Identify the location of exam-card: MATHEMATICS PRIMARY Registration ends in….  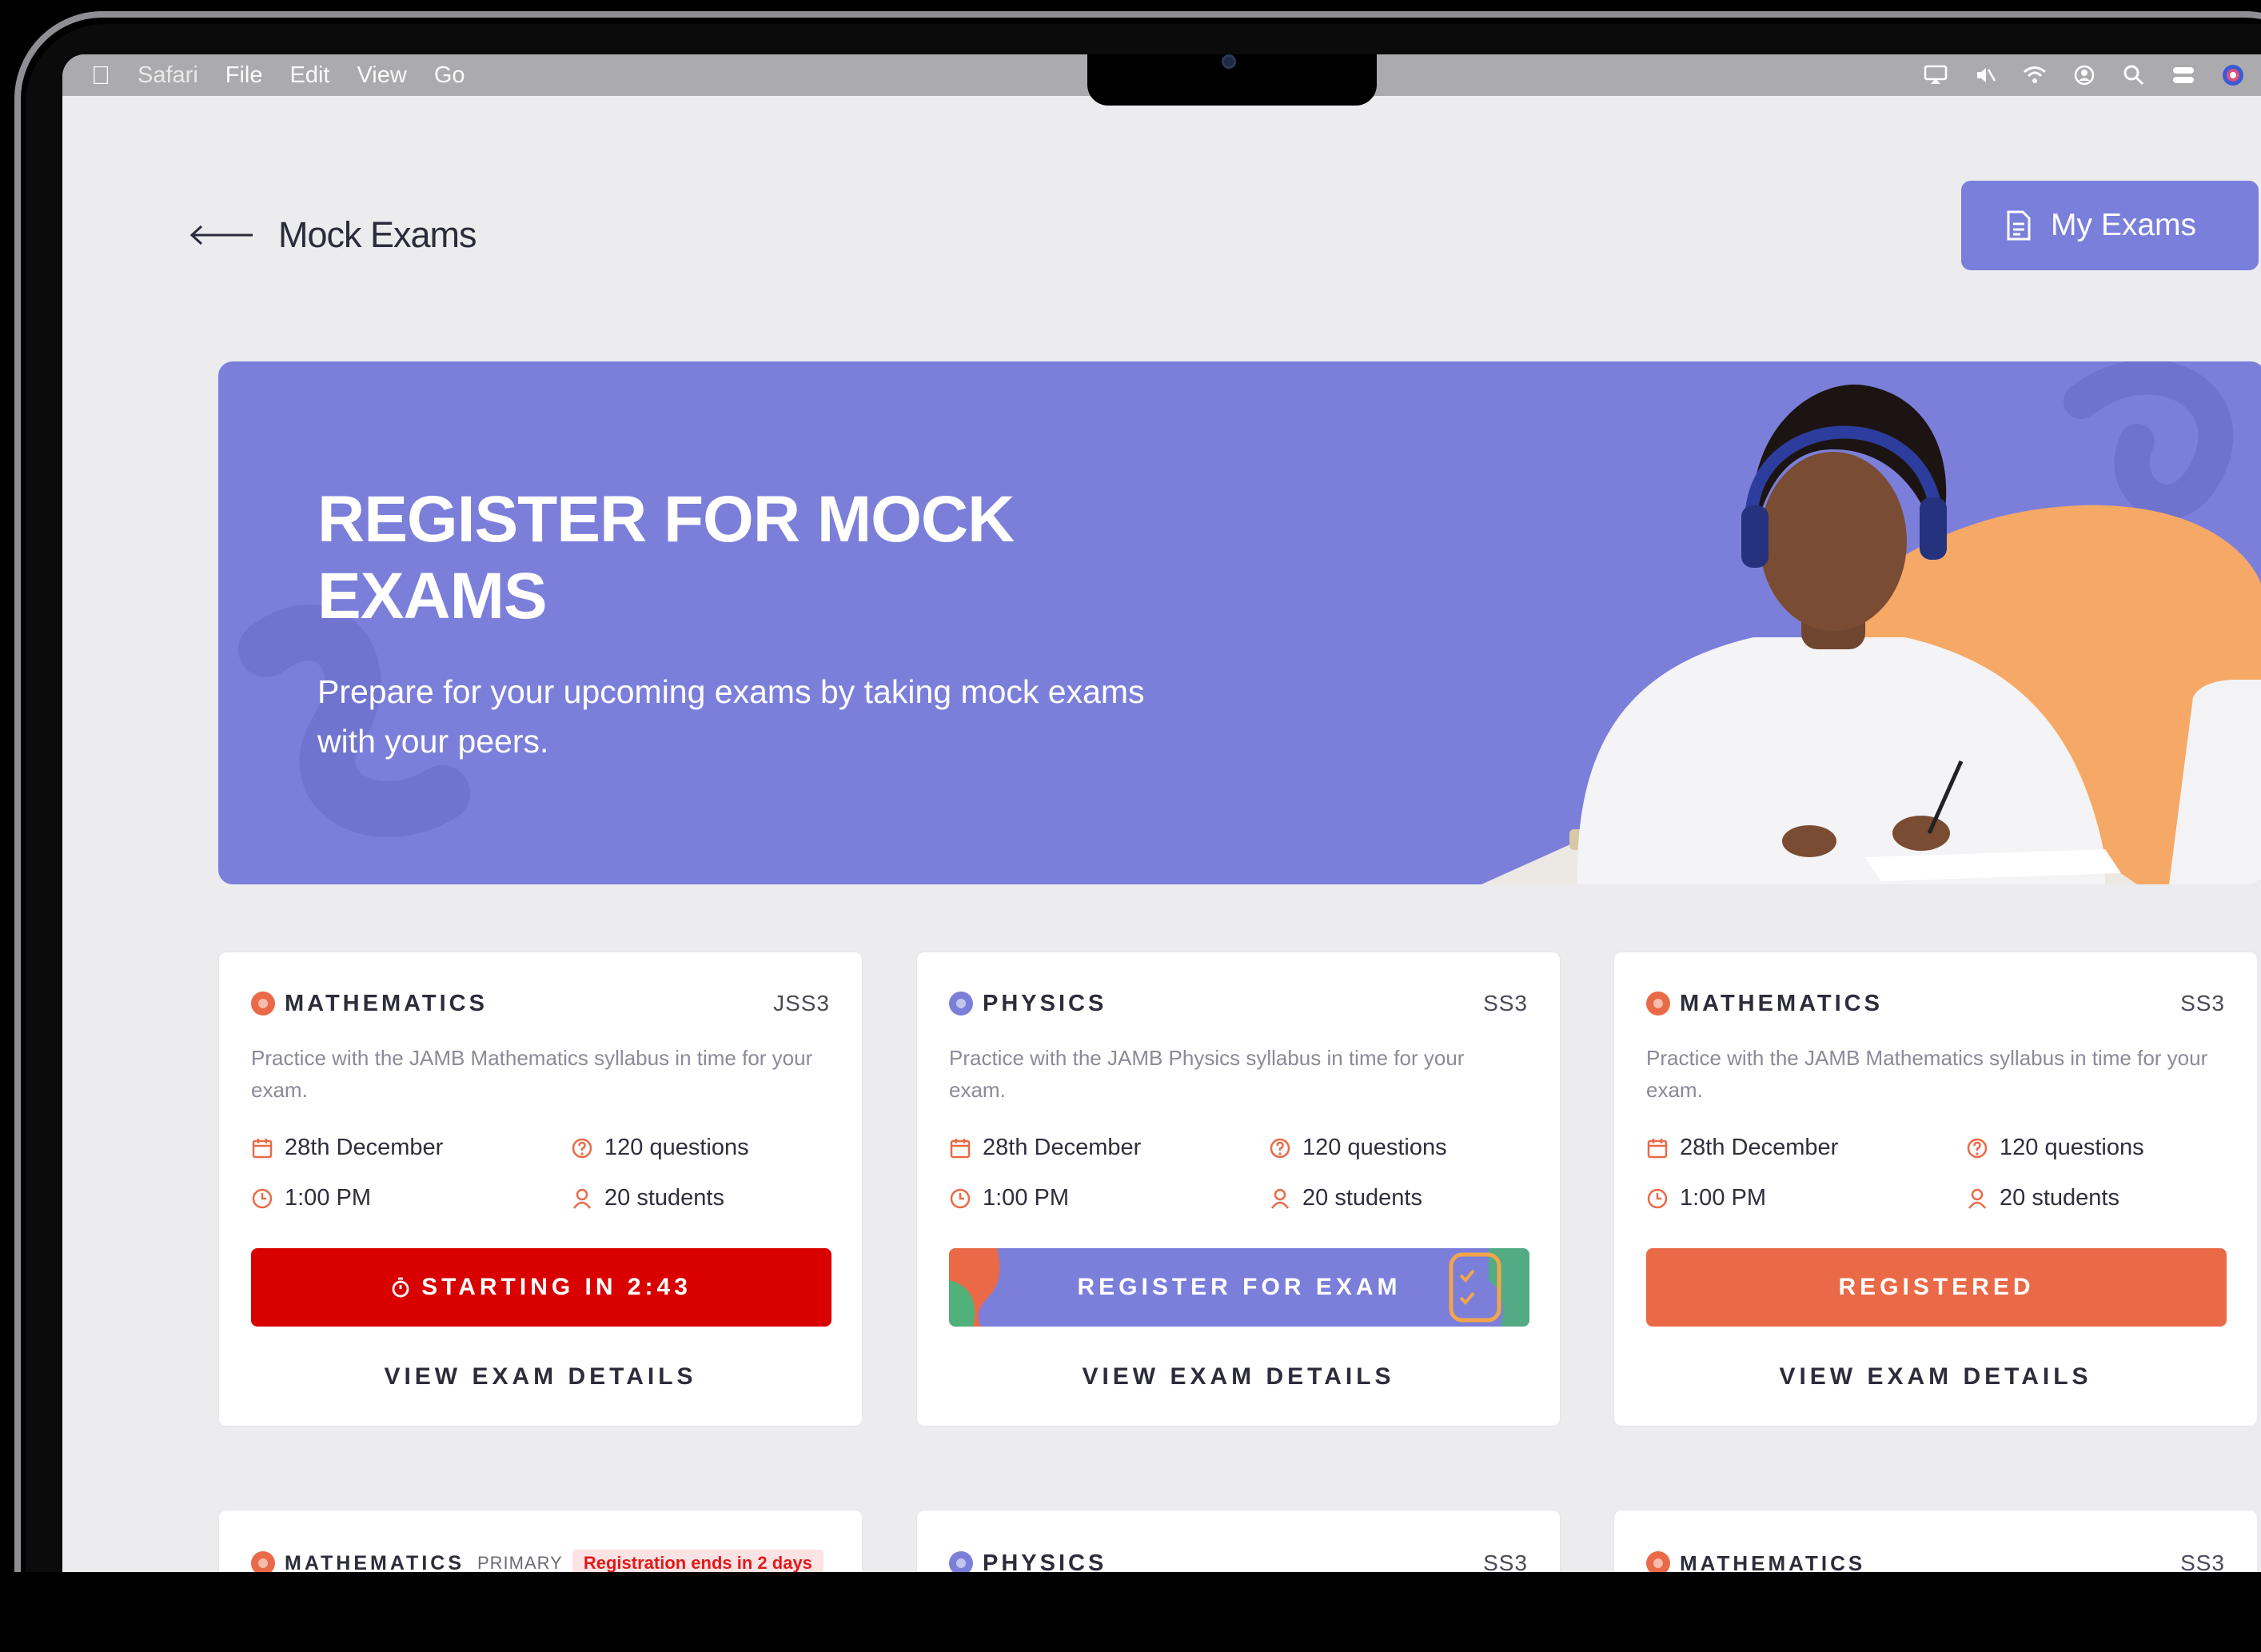
(540, 1541).